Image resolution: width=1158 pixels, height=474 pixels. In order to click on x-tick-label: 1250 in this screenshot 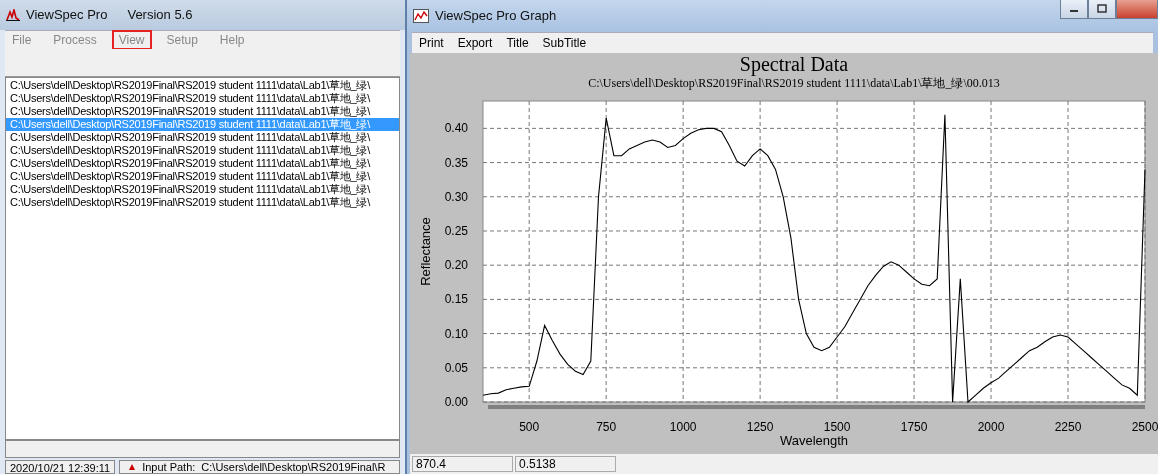, I will do `click(760, 426)`.